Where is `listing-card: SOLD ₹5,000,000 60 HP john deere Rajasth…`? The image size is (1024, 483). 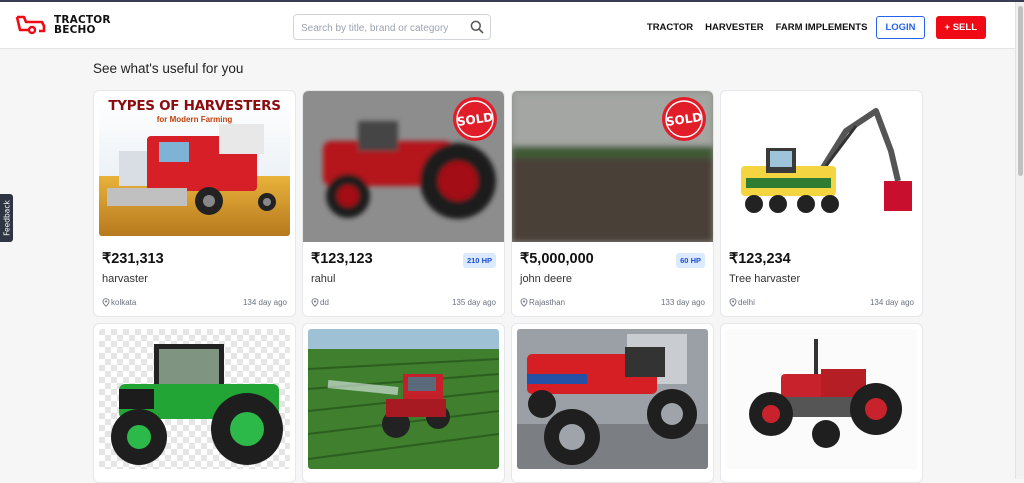
listing-card: SOLD ₹5,000,000 60 HP john deere Rajasth… is located at coordinates (612, 203).